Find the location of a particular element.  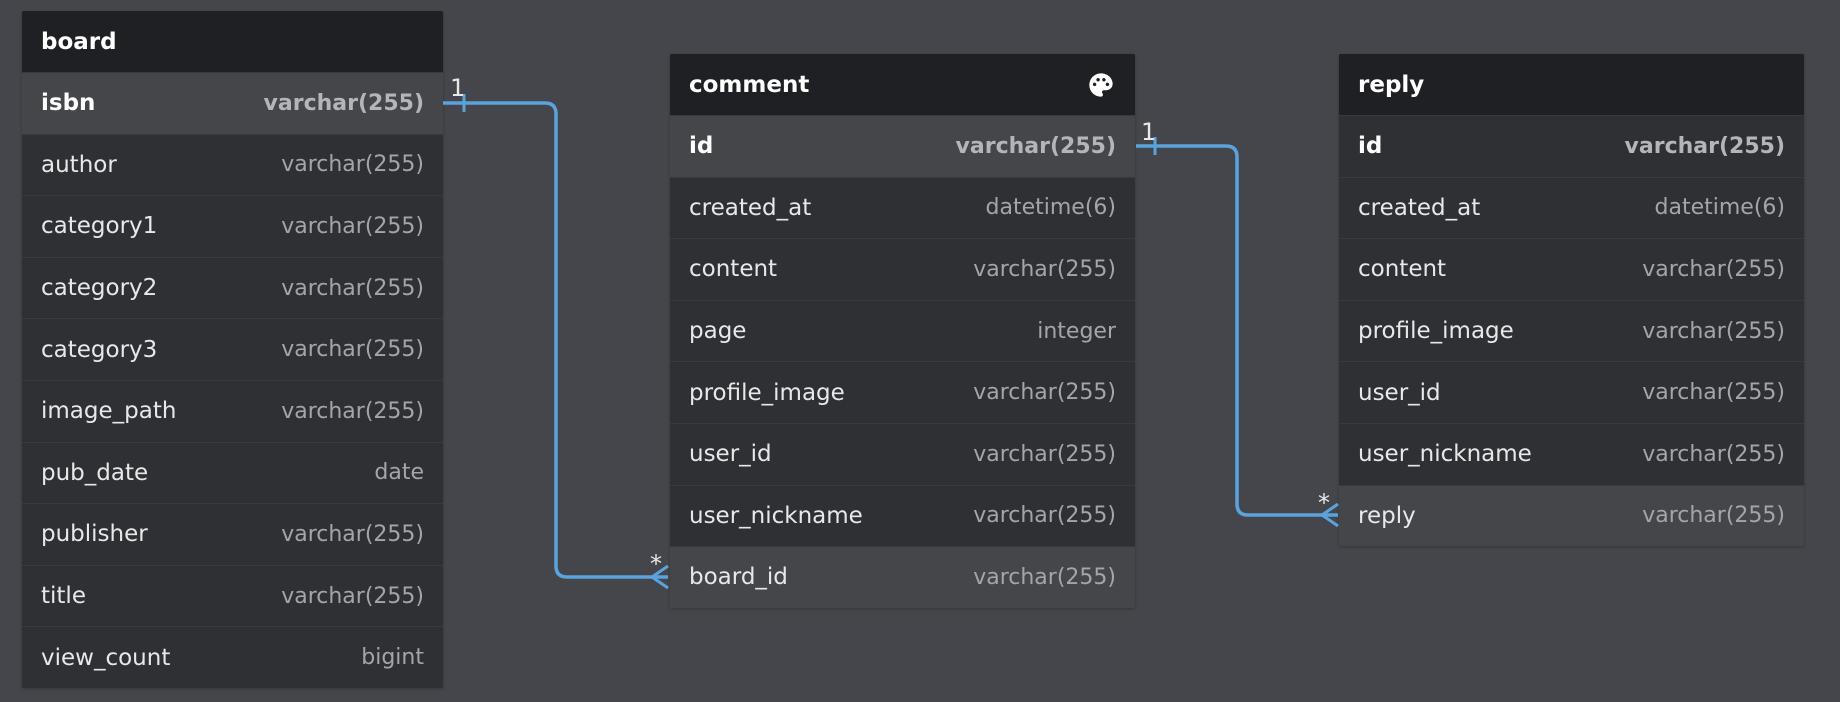

column-name: isbn is located at coordinates (68, 103).